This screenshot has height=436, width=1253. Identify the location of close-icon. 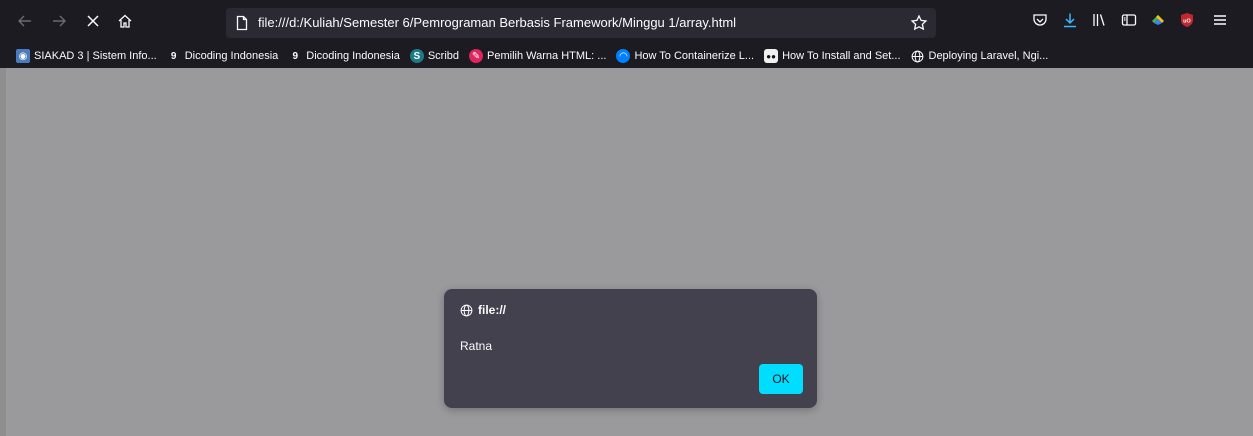
(93, 21).